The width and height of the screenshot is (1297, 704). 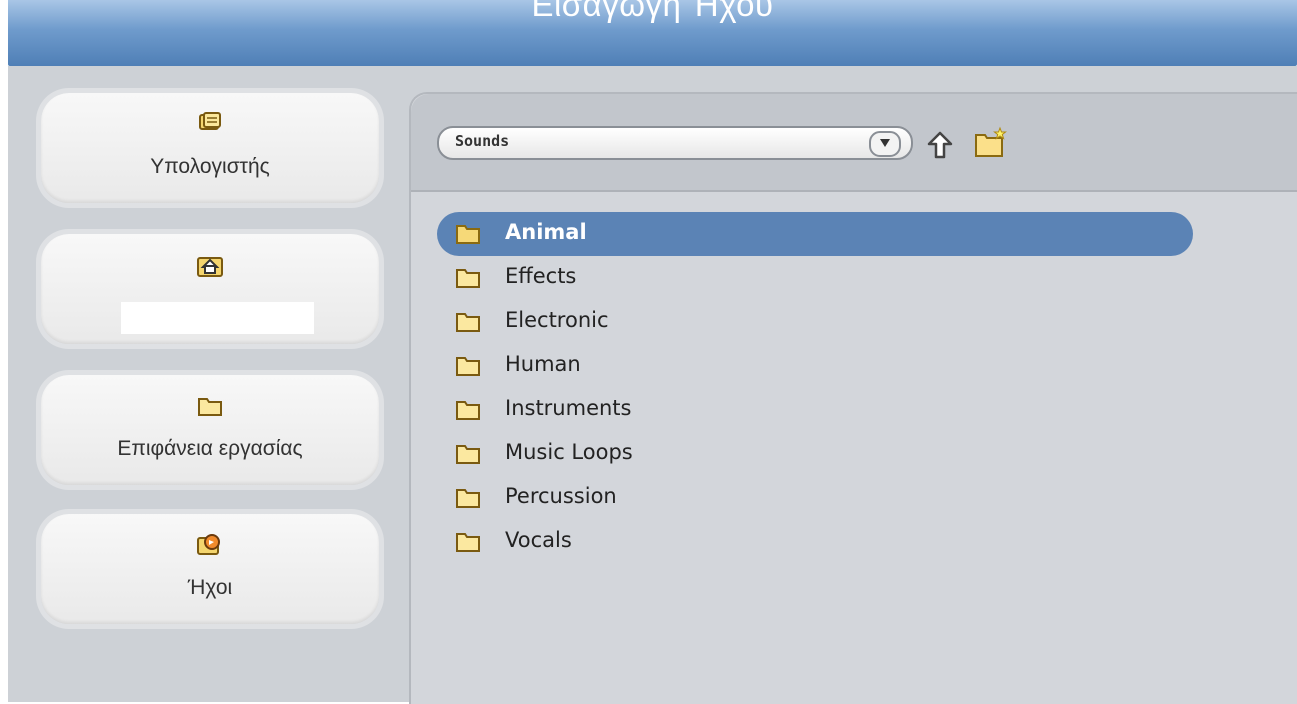 What do you see at coordinates (815, 234) in the screenshot?
I see `folder-item-animal: Animal` at bounding box center [815, 234].